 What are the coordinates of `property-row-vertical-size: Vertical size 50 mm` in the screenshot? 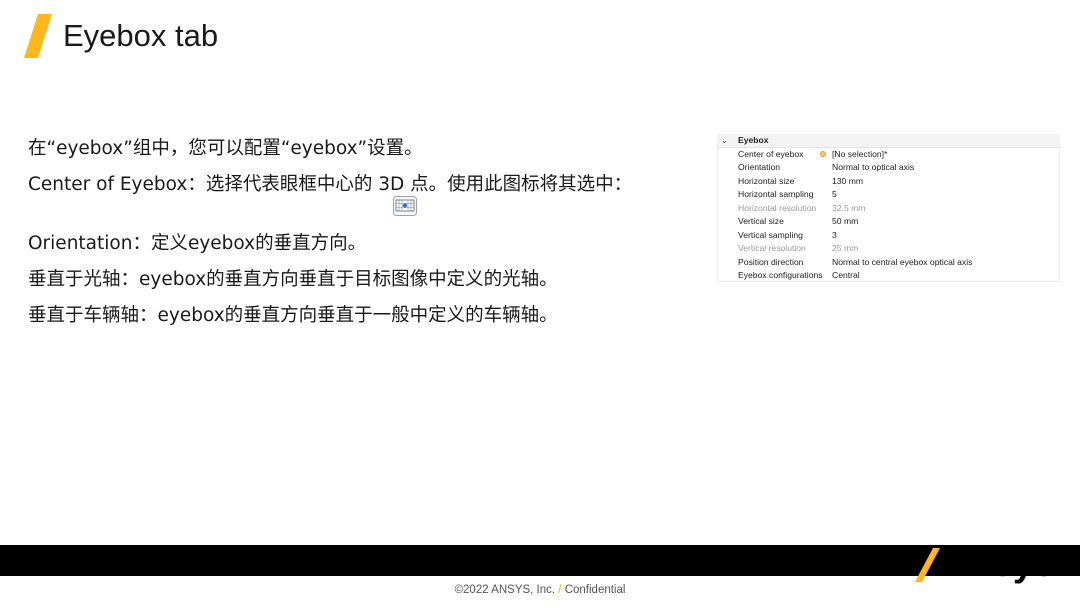 It's located at (888, 221).